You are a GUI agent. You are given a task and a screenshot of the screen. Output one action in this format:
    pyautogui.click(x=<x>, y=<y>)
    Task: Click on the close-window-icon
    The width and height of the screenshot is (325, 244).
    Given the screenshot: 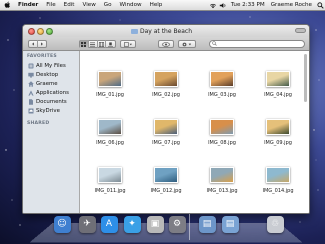 What is the action you would take?
    pyautogui.click(x=31, y=31)
    